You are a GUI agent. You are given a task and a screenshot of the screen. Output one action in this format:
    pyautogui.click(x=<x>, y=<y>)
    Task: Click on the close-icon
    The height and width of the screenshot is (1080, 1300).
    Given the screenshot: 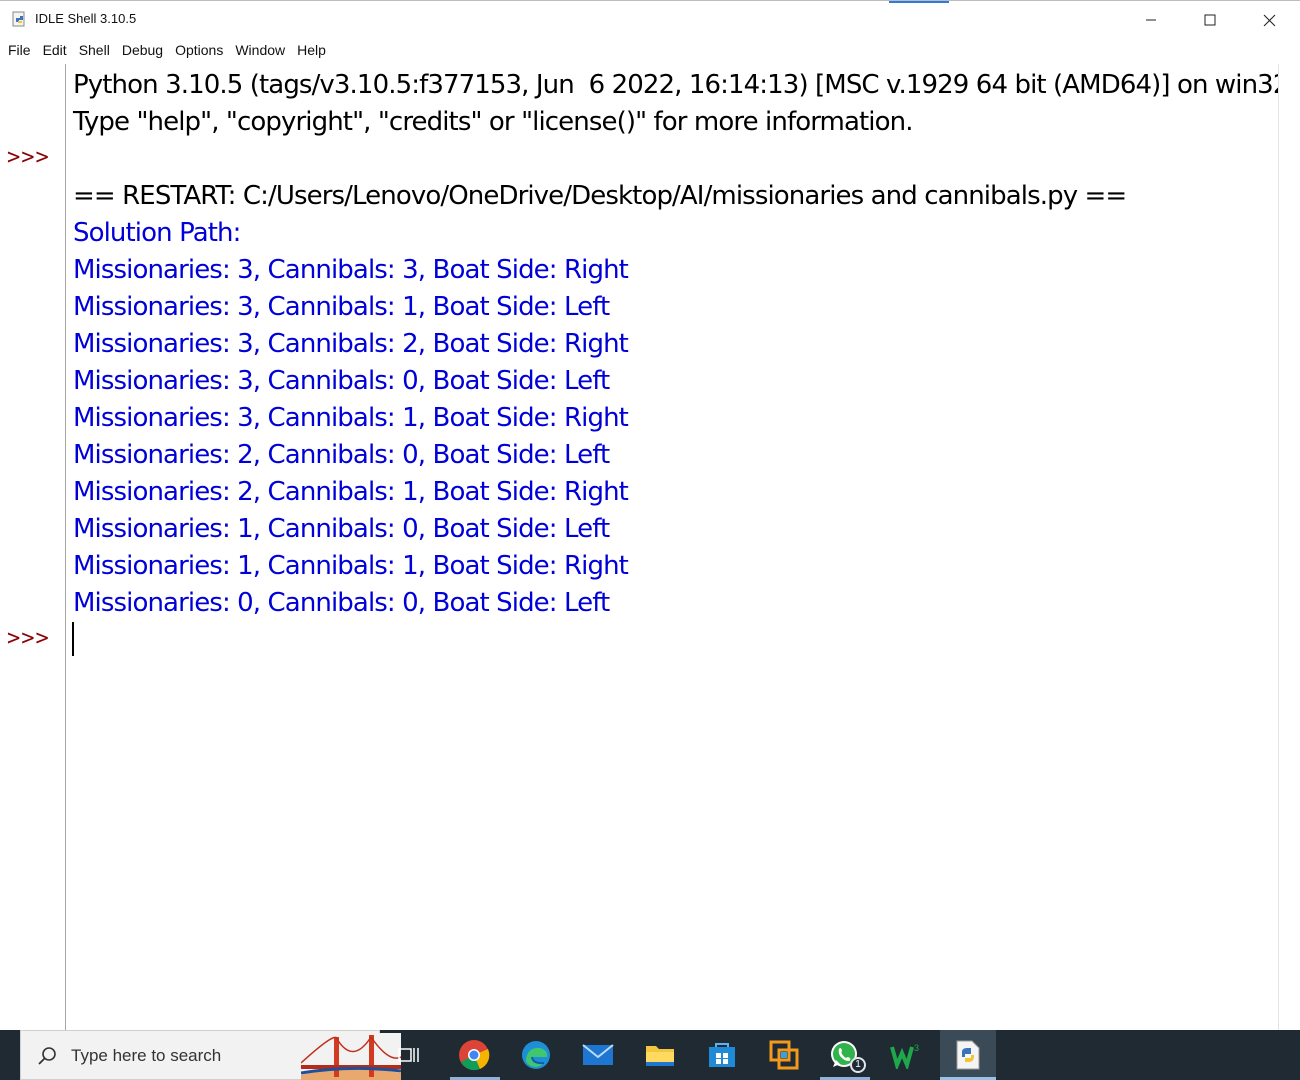 What is the action you would take?
    pyautogui.click(x=1269, y=20)
    